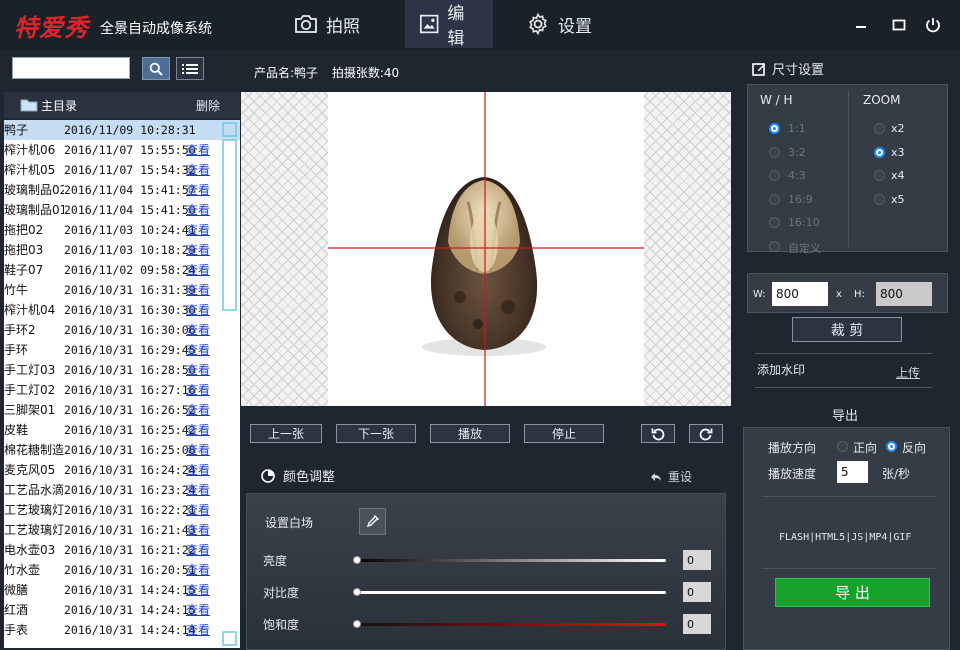 The image size is (960, 650). I want to click on list-item: 手工灯02 2016/10/31 16:27:16 查看, so click(122, 390).